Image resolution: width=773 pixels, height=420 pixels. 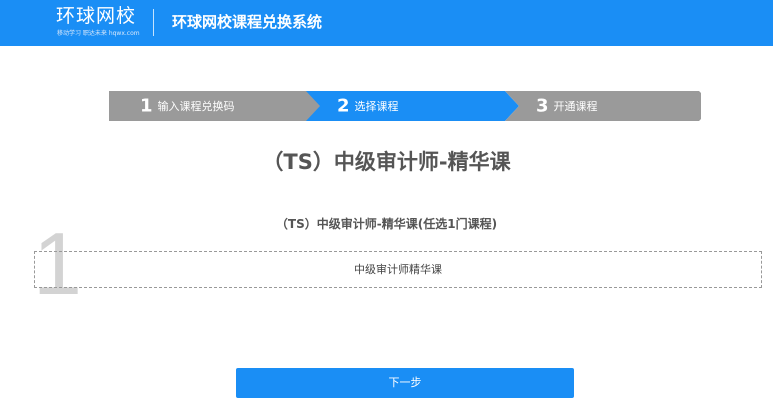 I want to click on page-title: 环球网校课程兑换系统, so click(x=247, y=22).